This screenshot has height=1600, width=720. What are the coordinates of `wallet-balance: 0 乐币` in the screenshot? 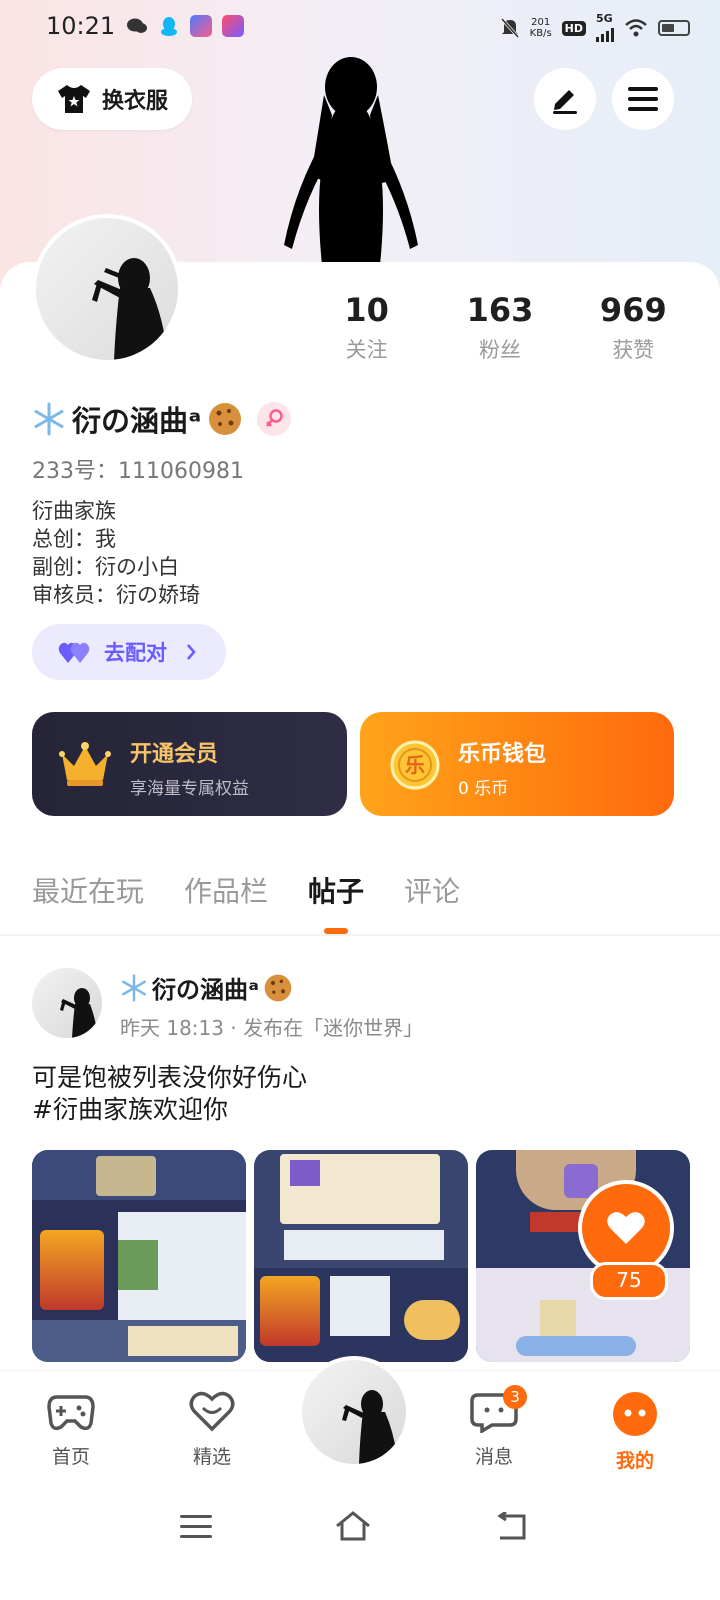 It's located at (483, 789).